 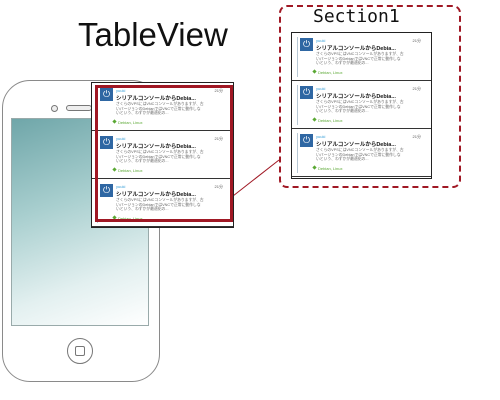 What do you see at coordinates (80, 351) in the screenshot?
I see `home-button-square-icon` at bounding box center [80, 351].